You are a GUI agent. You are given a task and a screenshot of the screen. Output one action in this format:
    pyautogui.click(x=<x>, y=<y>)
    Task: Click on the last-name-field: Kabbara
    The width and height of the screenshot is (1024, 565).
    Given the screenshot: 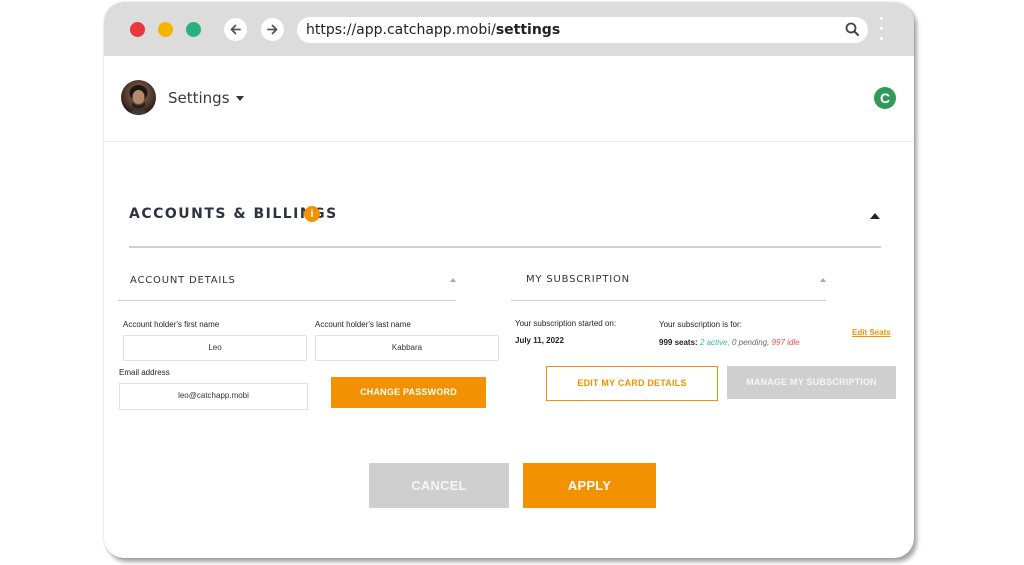 What is the action you would take?
    pyautogui.click(x=407, y=348)
    